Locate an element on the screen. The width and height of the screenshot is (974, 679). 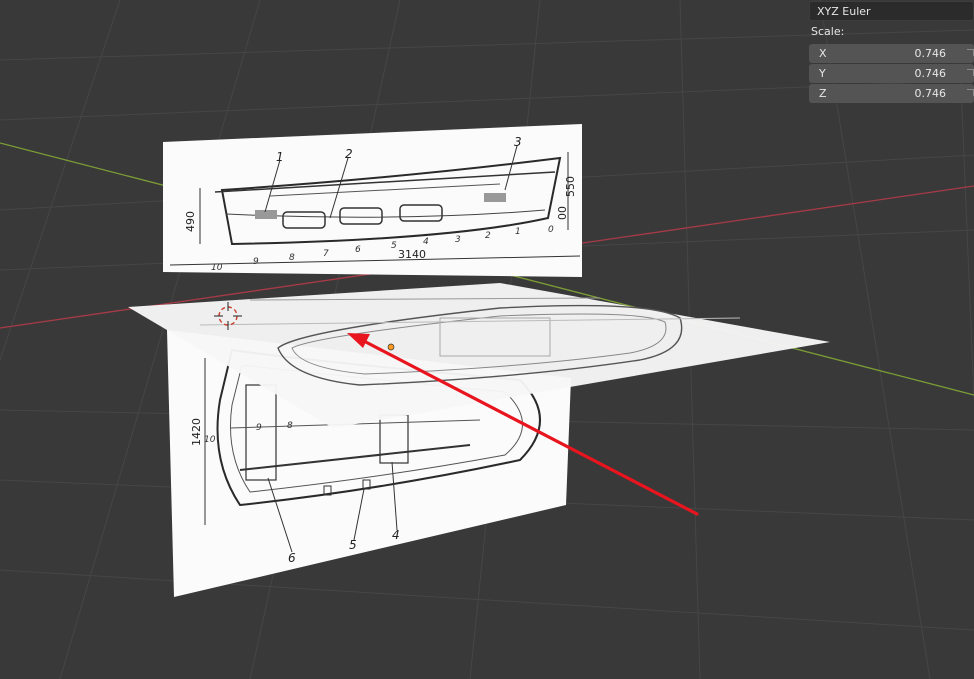
dim-00: 00 is located at coordinates (562, 213).